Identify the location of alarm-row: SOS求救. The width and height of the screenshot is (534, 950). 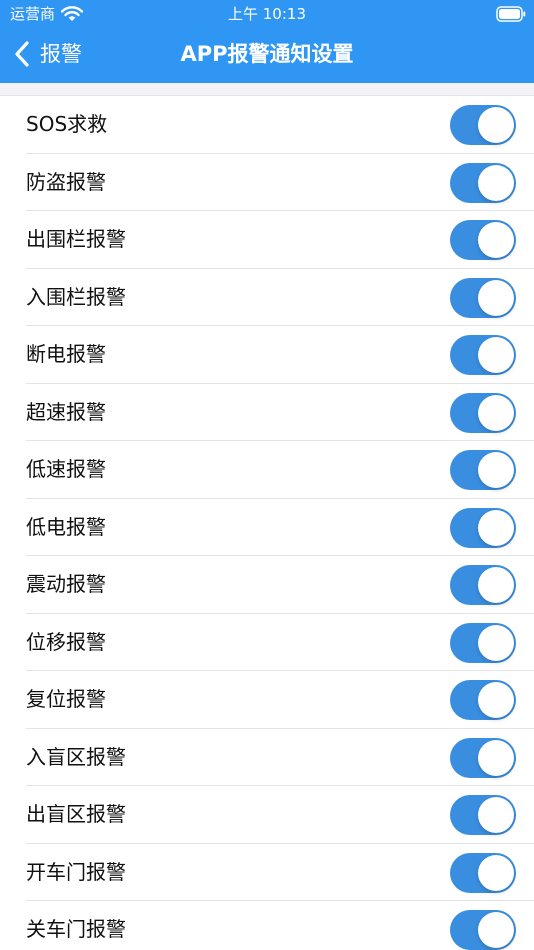
(267, 125).